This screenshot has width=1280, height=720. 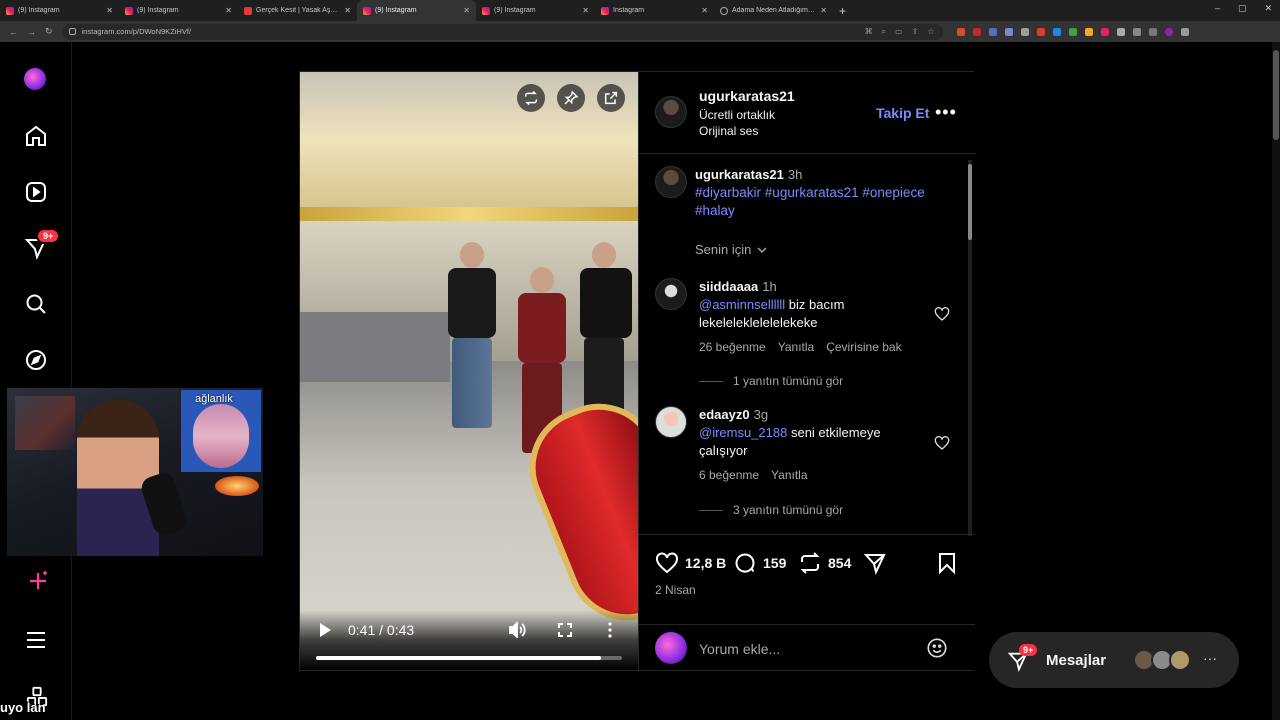 I want to click on more-menu-icon, so click(x=36, y=642).